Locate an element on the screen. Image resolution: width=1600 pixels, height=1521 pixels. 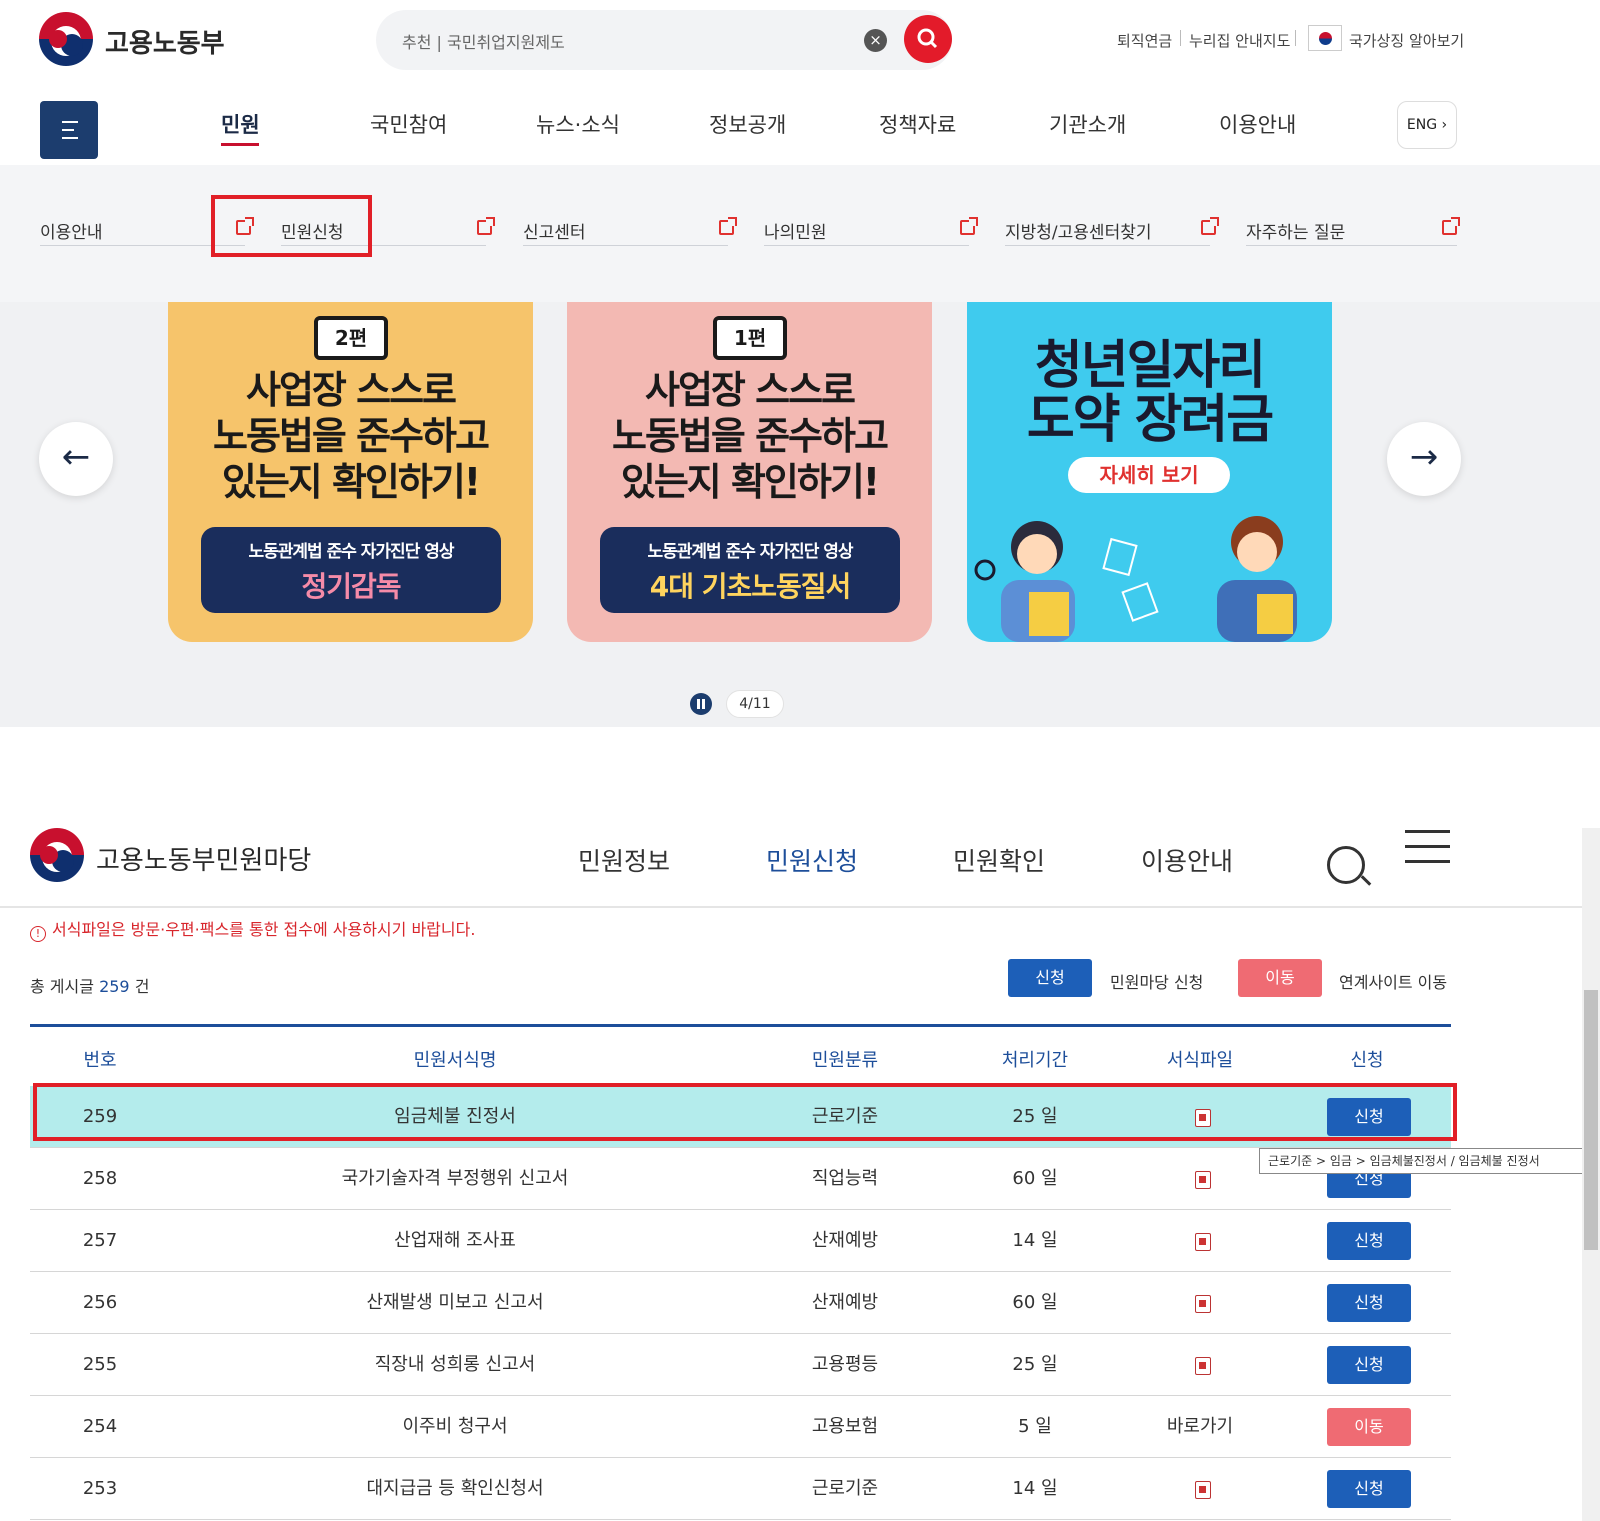
minwon-nav-check: 민원확인 is located at coordinates (999, 860).